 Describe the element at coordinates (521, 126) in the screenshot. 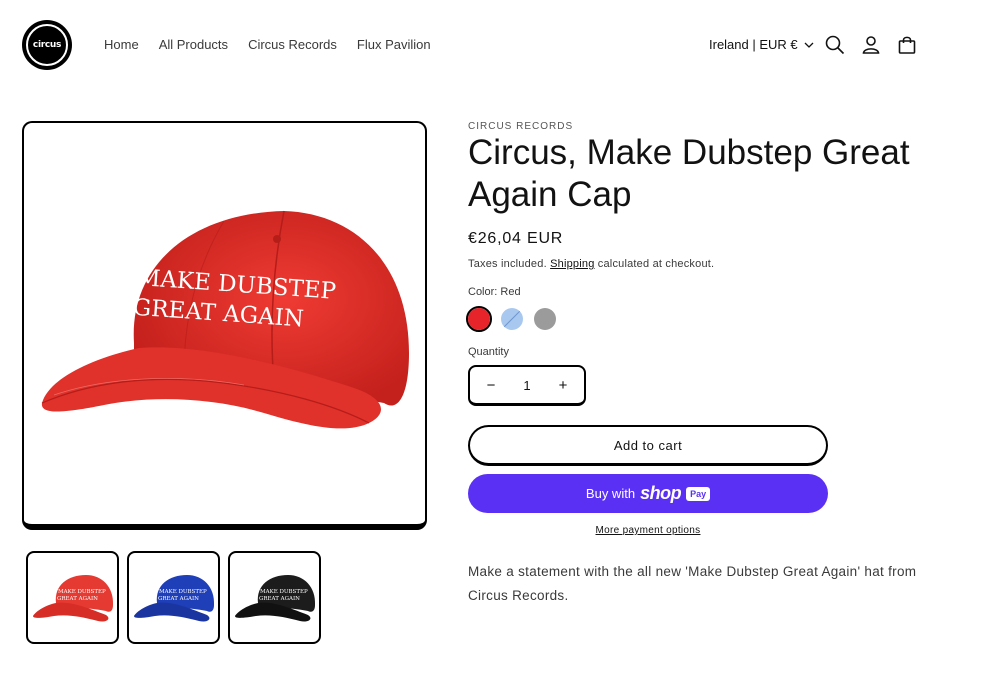

I see `product-vendor: CIRCUS RECORDS` at that location.